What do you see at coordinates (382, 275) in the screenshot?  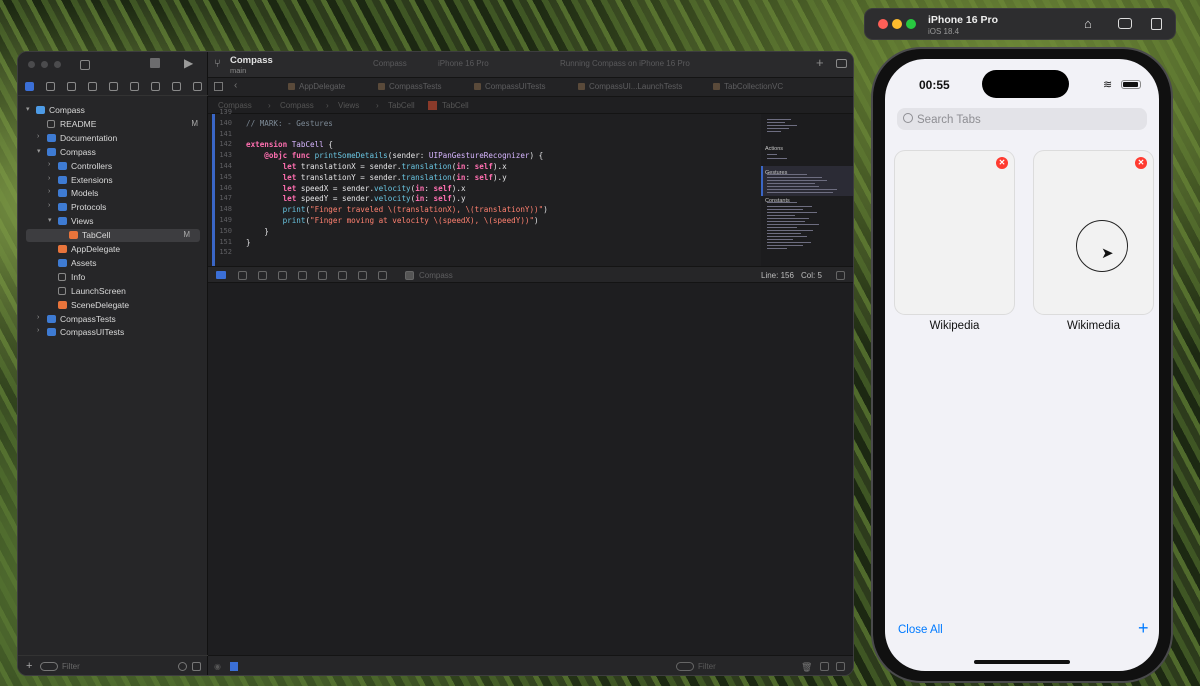 I see `location-icon` at bounding box center [382, 275].